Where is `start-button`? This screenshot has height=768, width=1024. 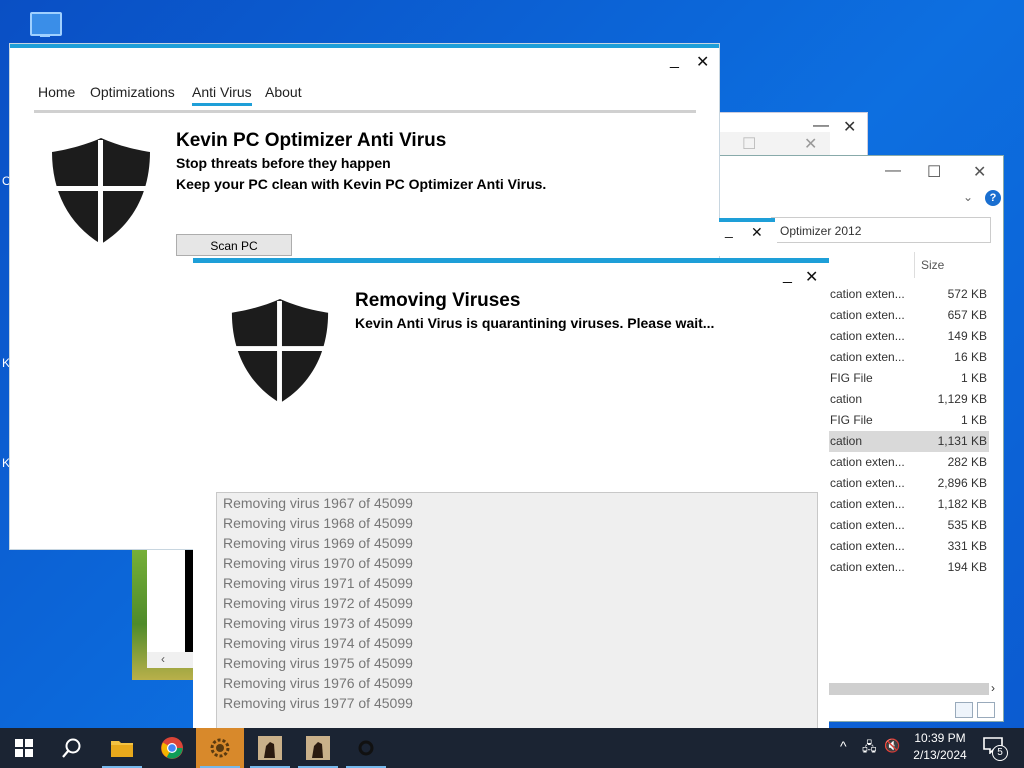 start-button is located at coordinates (24, 748).